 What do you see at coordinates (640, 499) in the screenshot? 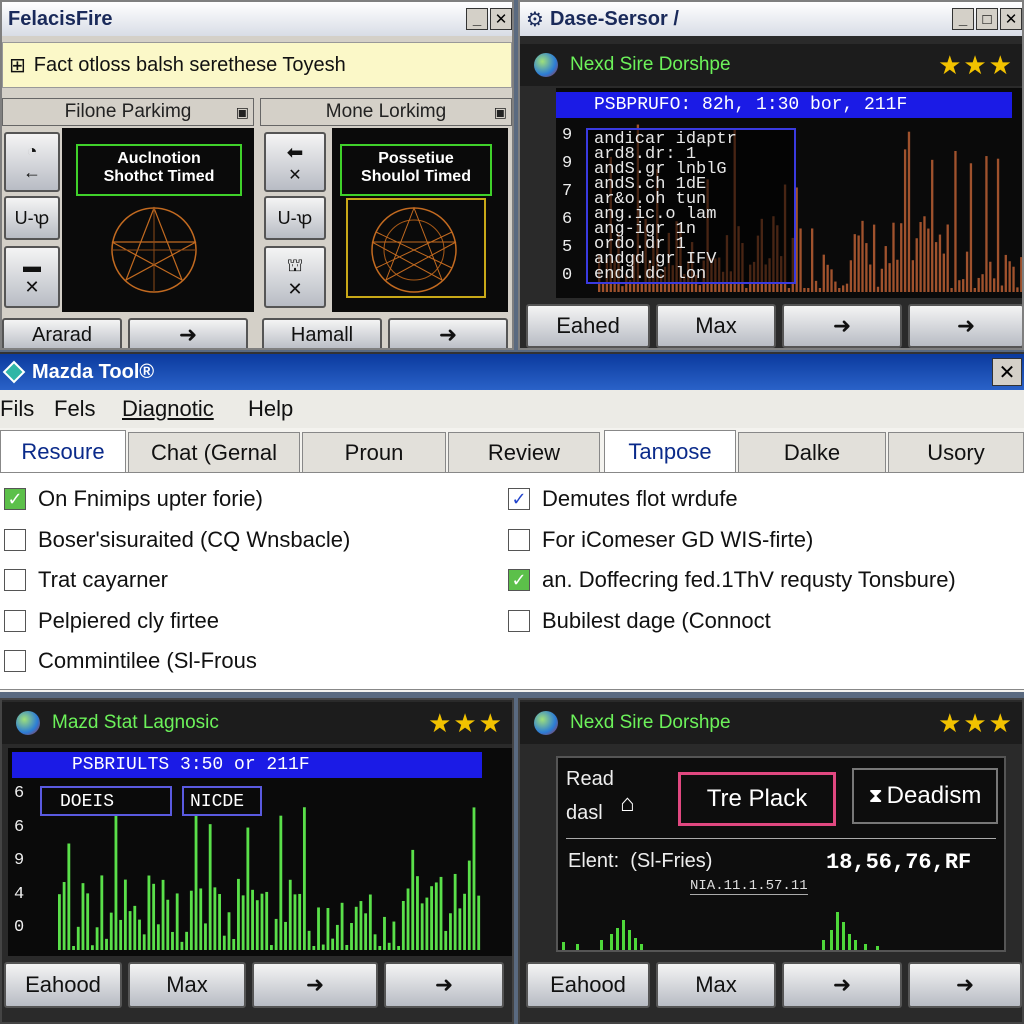
I see `checkbox-label: Demutes flot wrdufe` at bounding box center [640, 499].